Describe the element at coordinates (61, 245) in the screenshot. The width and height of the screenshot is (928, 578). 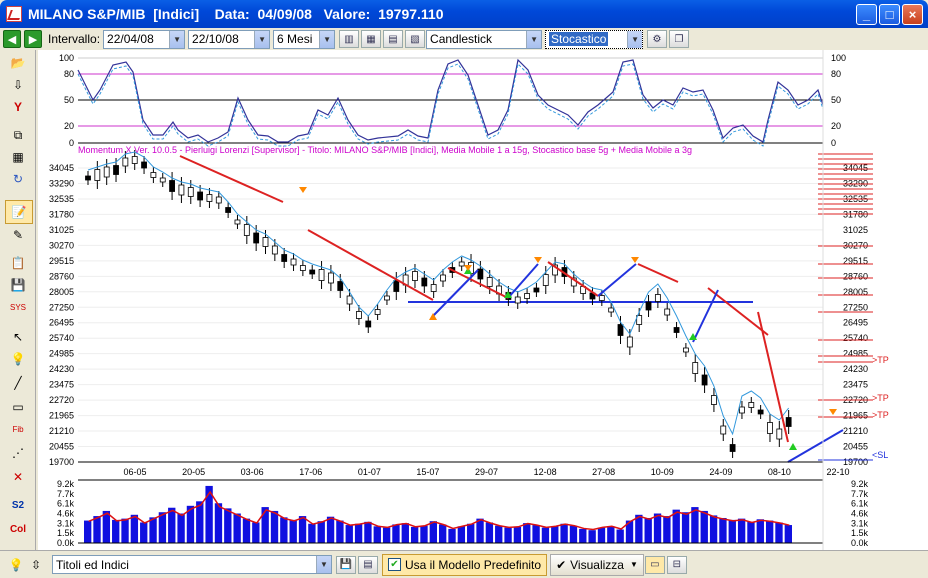
I see `price-tick-left: 30270` at that location.